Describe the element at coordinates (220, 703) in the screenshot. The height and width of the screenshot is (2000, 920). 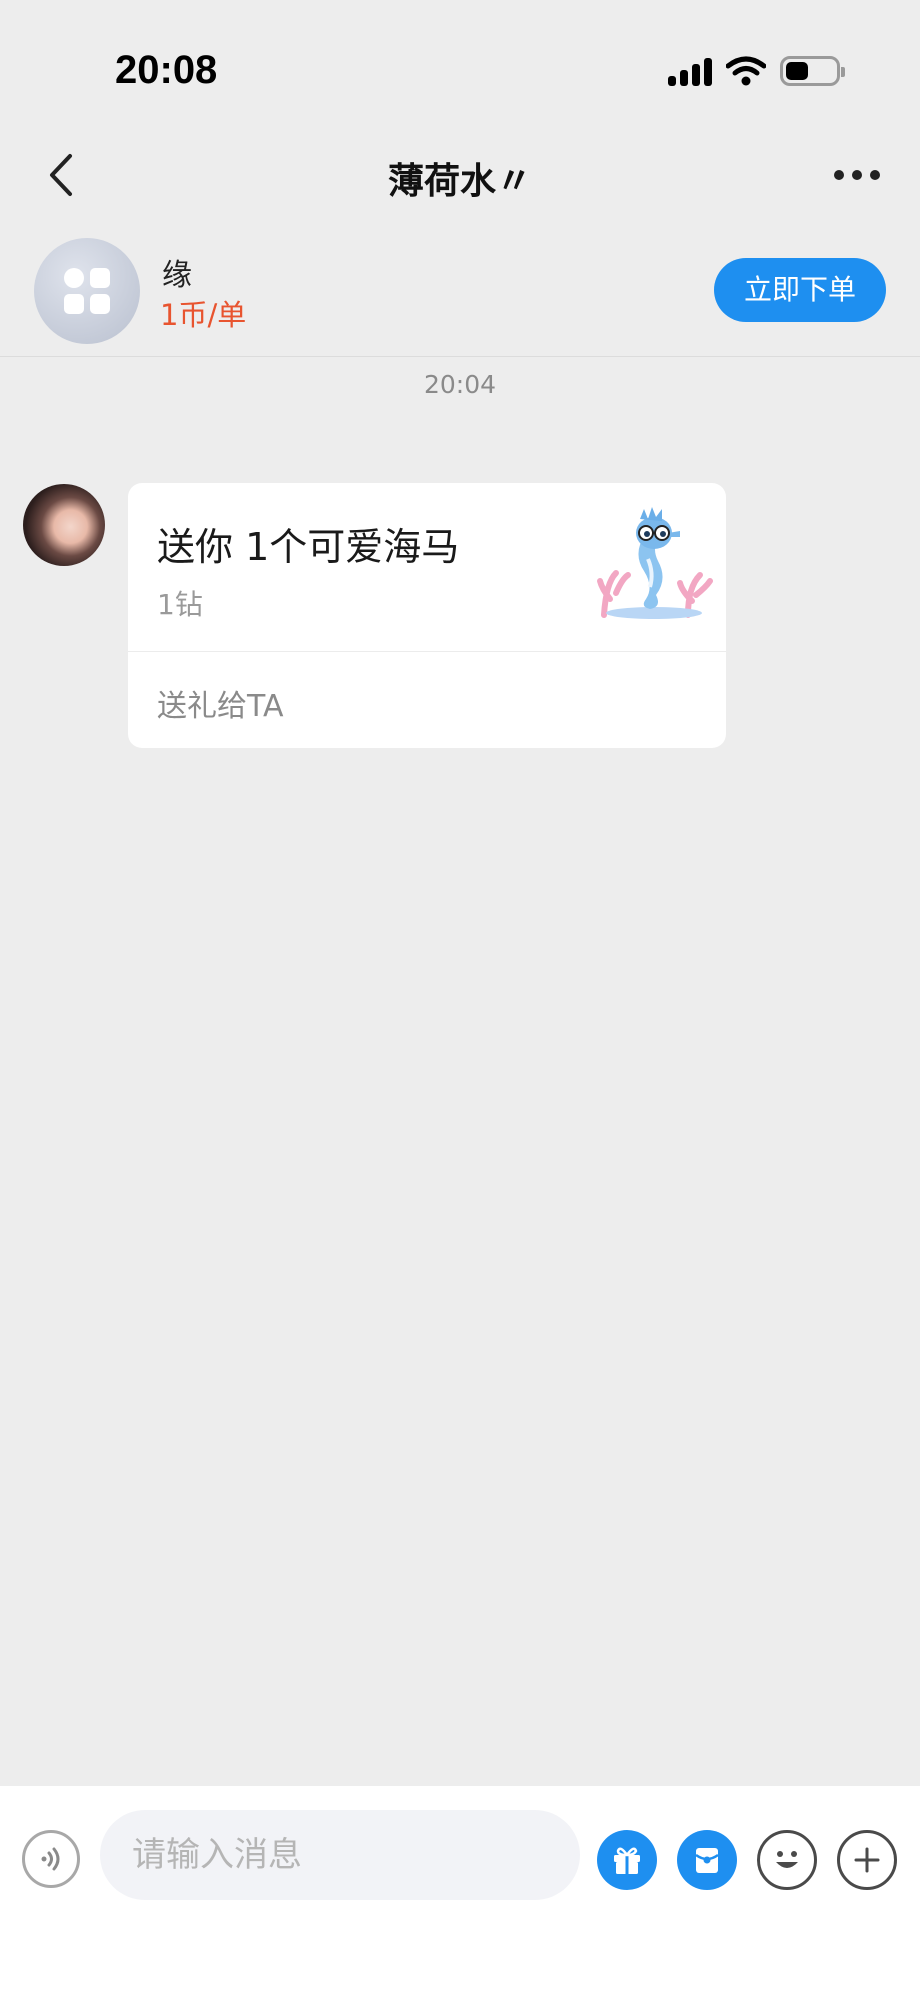
I see `send-gift-link: 送礼给TA` at that location.